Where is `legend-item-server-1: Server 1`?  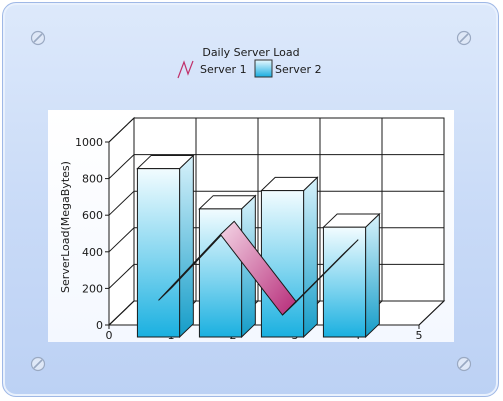
legend-item-server-1: Server 1 is located at coordinates (212, 69).